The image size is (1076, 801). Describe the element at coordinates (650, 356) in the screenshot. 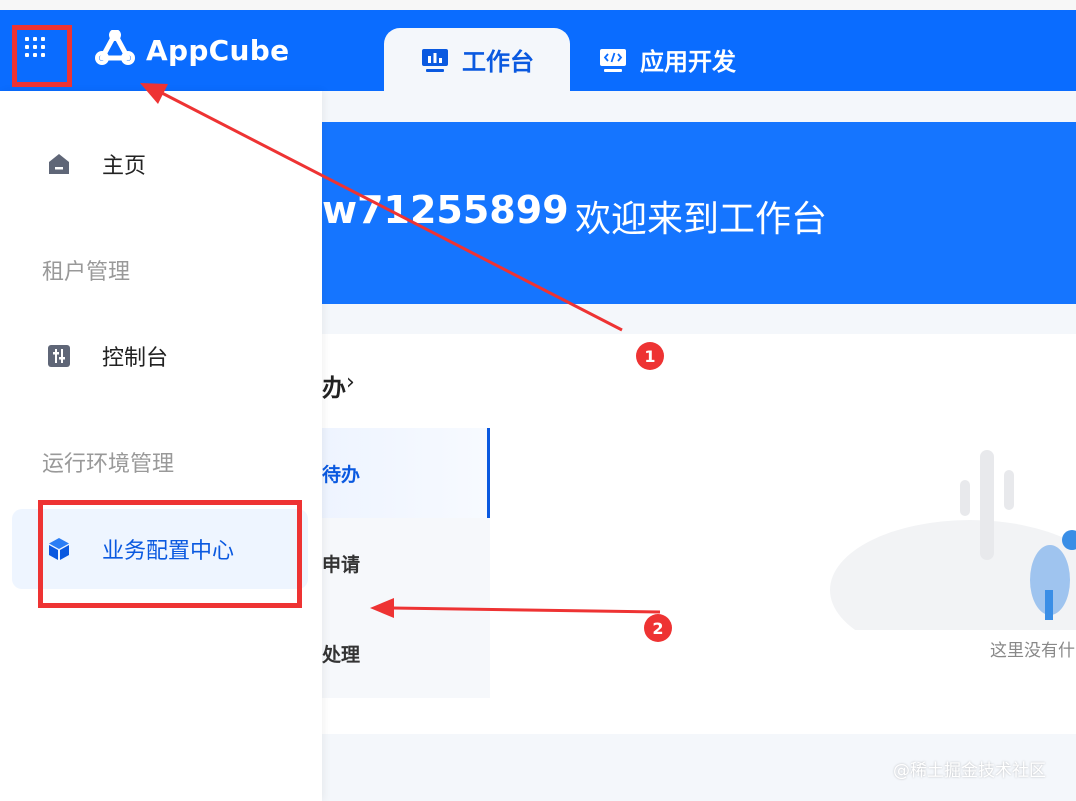

I see `annotation-badge-1: 1` at that location.